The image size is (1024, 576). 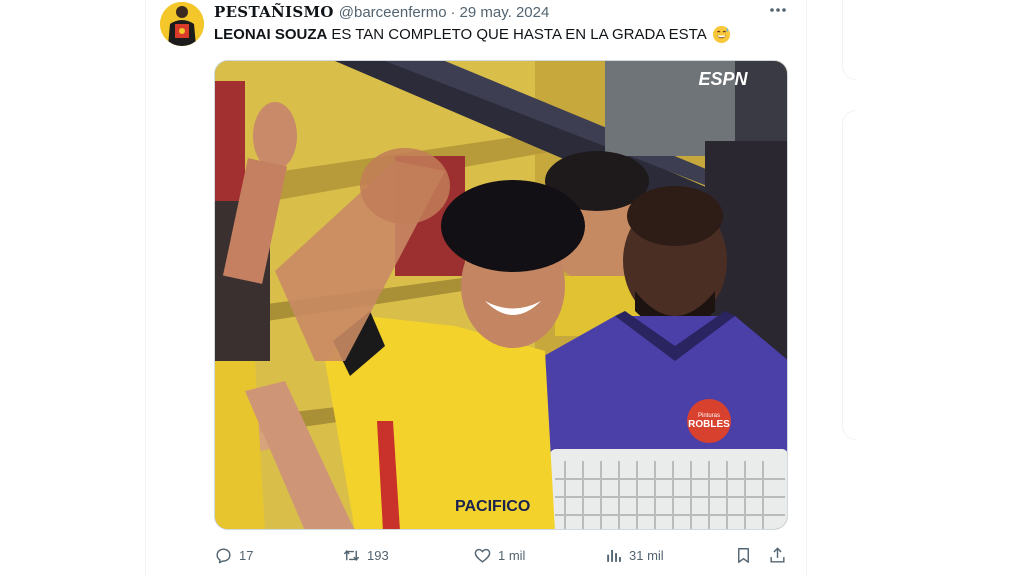 What do you see at coordinates (271, 34) in the screenshot?
I see `tweet-text-mention: LEONAI SOUZA` at bounding box center [271, 34].